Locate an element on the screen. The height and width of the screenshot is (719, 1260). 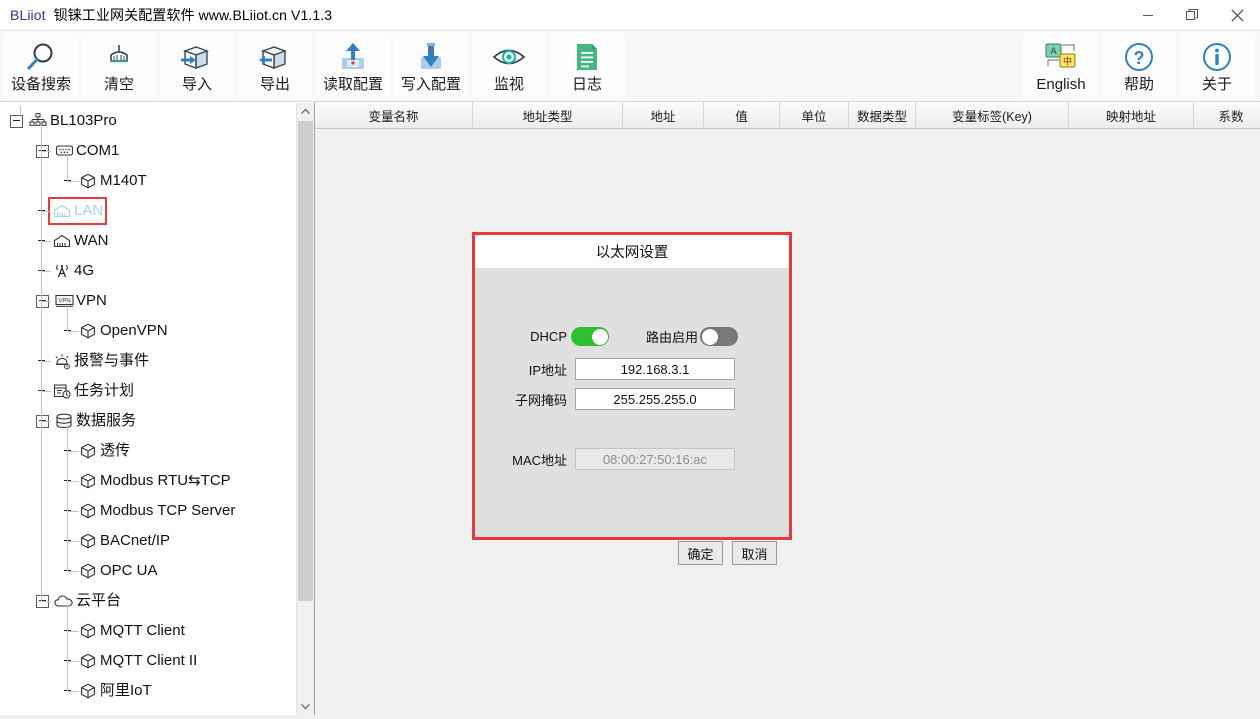
clear-label: 清空 is located at coordinates (118, 84).